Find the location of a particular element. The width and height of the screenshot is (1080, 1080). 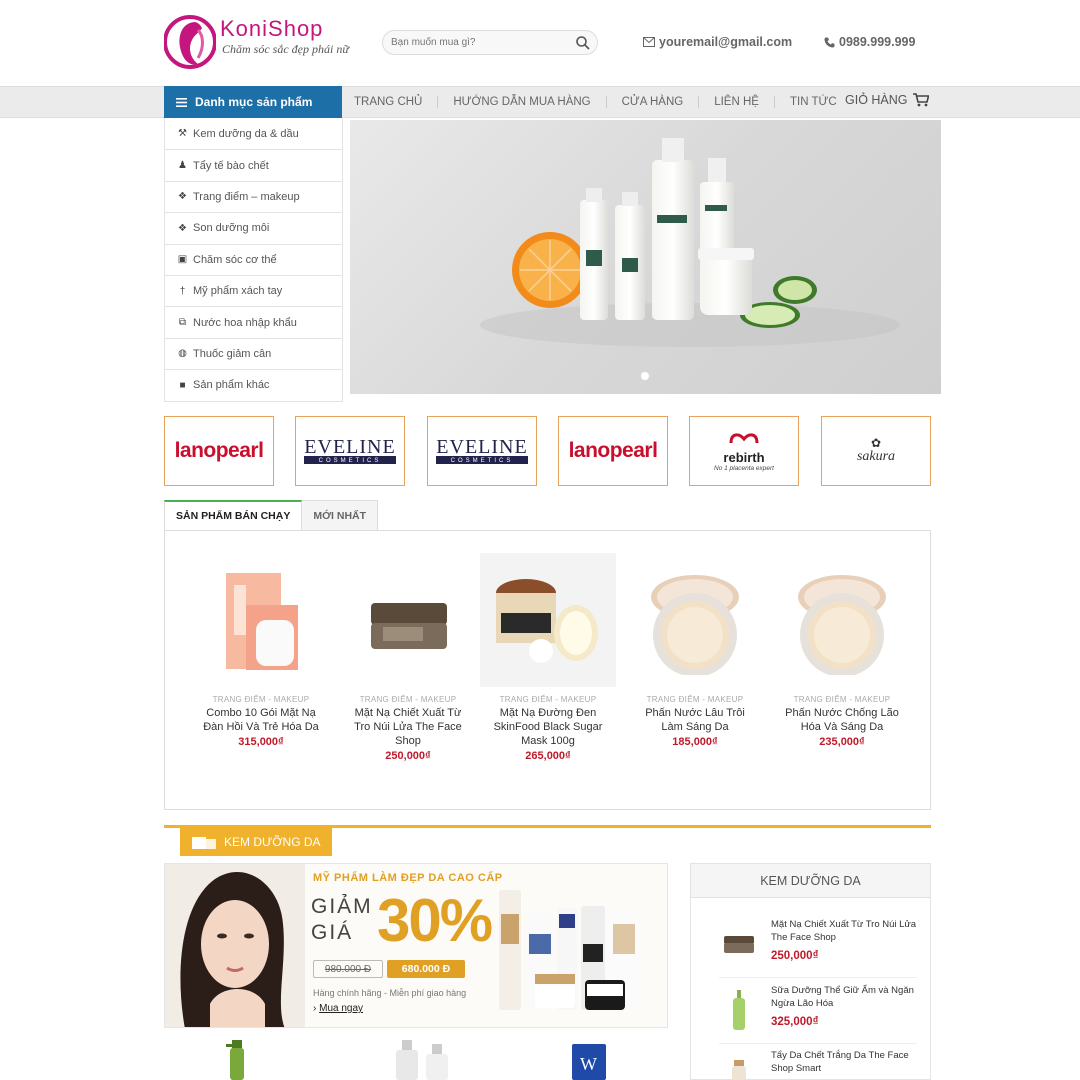

category-label: Son dưỡng môi is located at coordinates (231, 228).